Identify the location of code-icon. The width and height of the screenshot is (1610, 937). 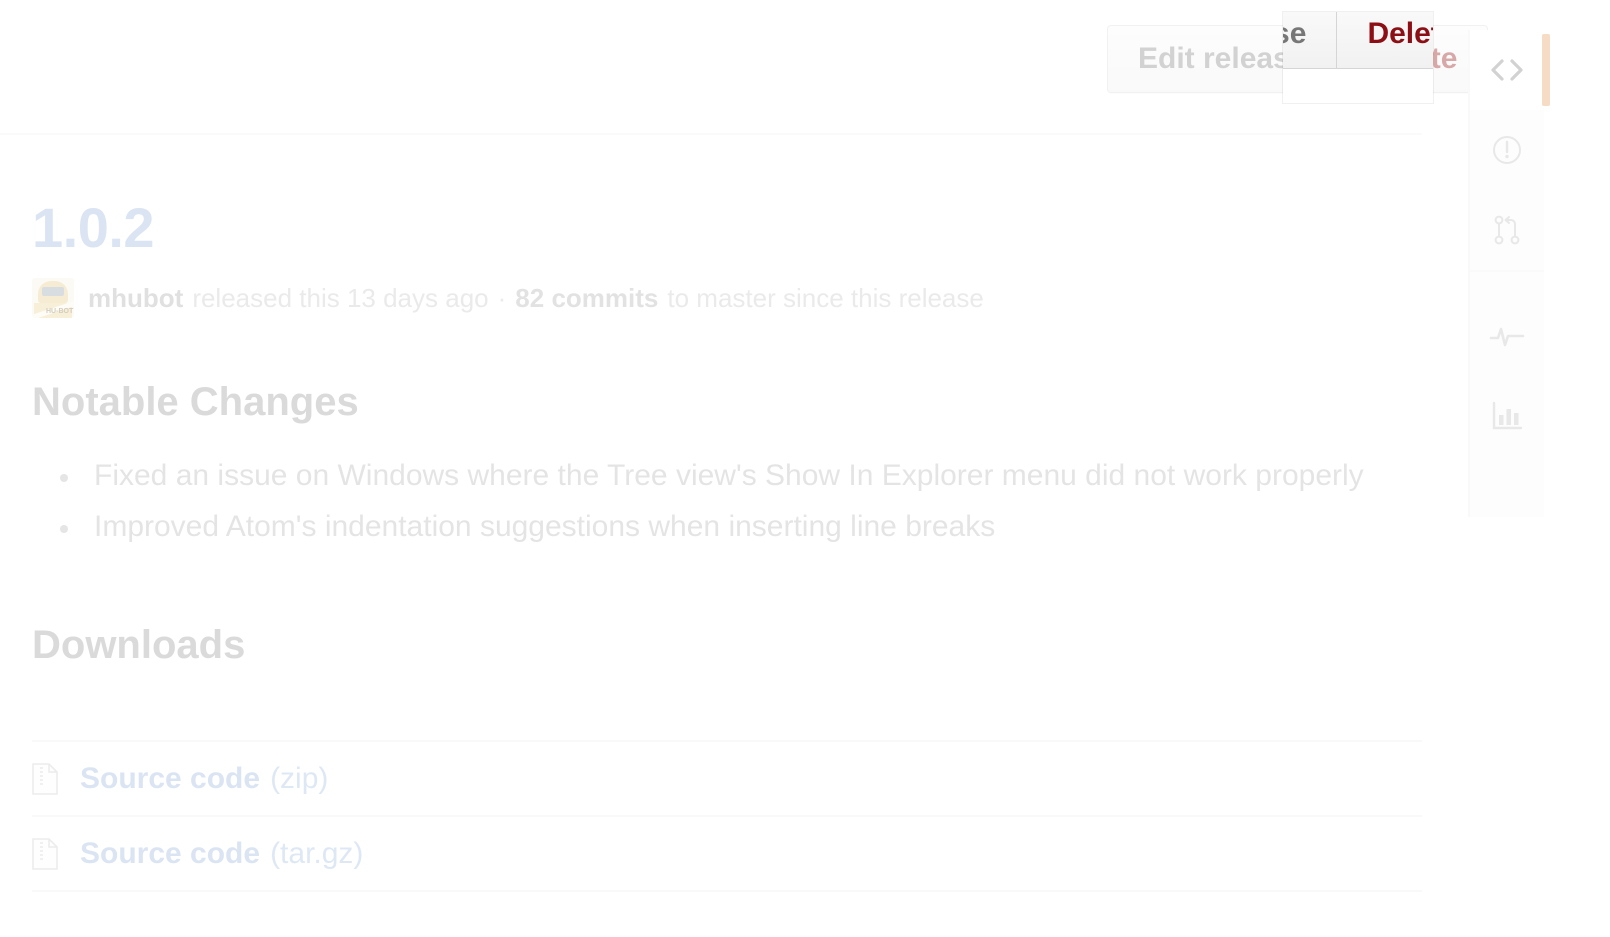
(1507, 70).